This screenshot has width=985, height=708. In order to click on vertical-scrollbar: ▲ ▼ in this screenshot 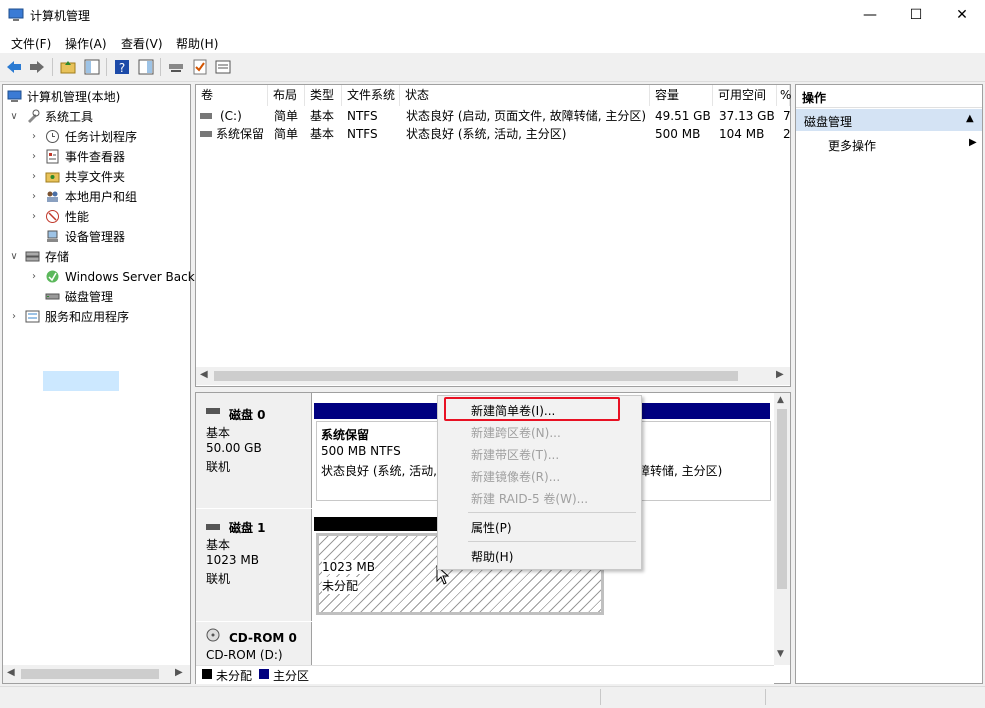, I will do `click(782, 529)`.